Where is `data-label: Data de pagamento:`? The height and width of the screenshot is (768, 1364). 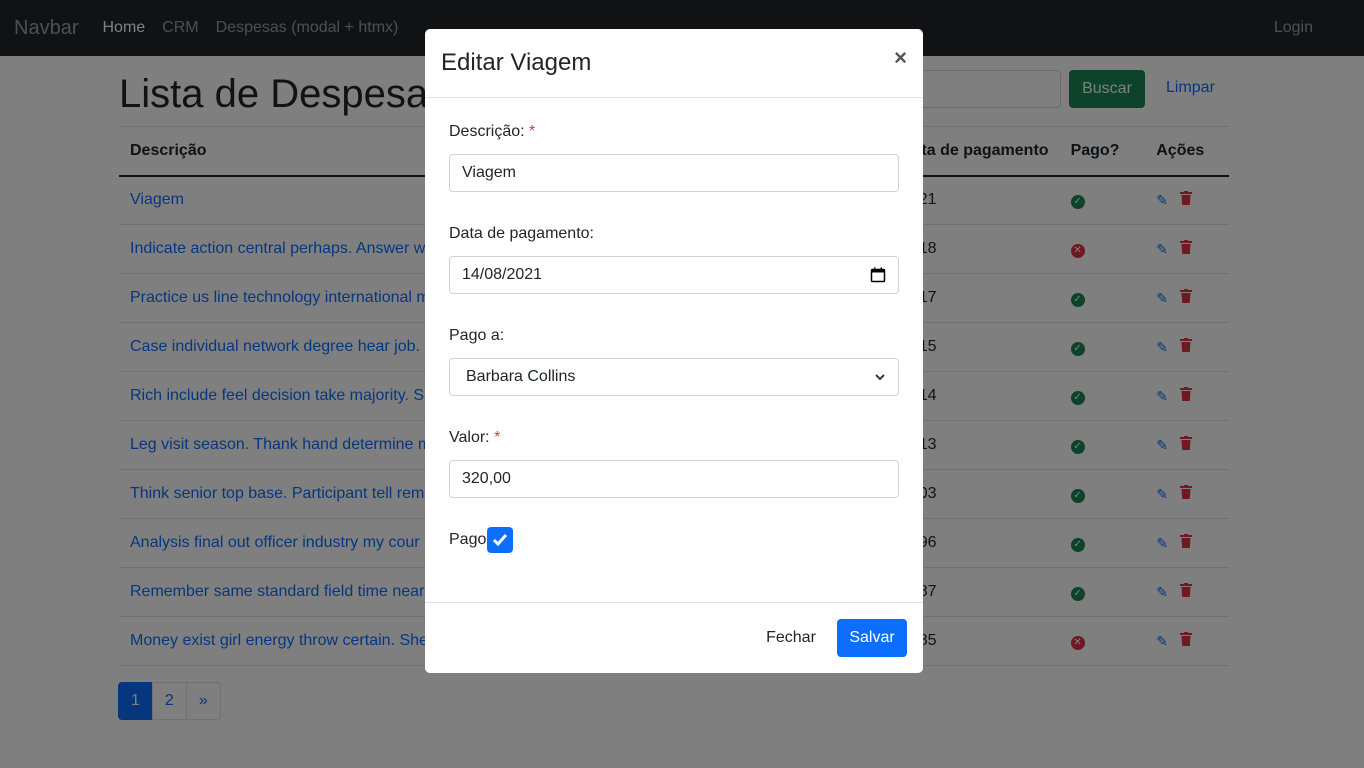
data-label: Data de pagamento: is located at coordinates (521, 233).